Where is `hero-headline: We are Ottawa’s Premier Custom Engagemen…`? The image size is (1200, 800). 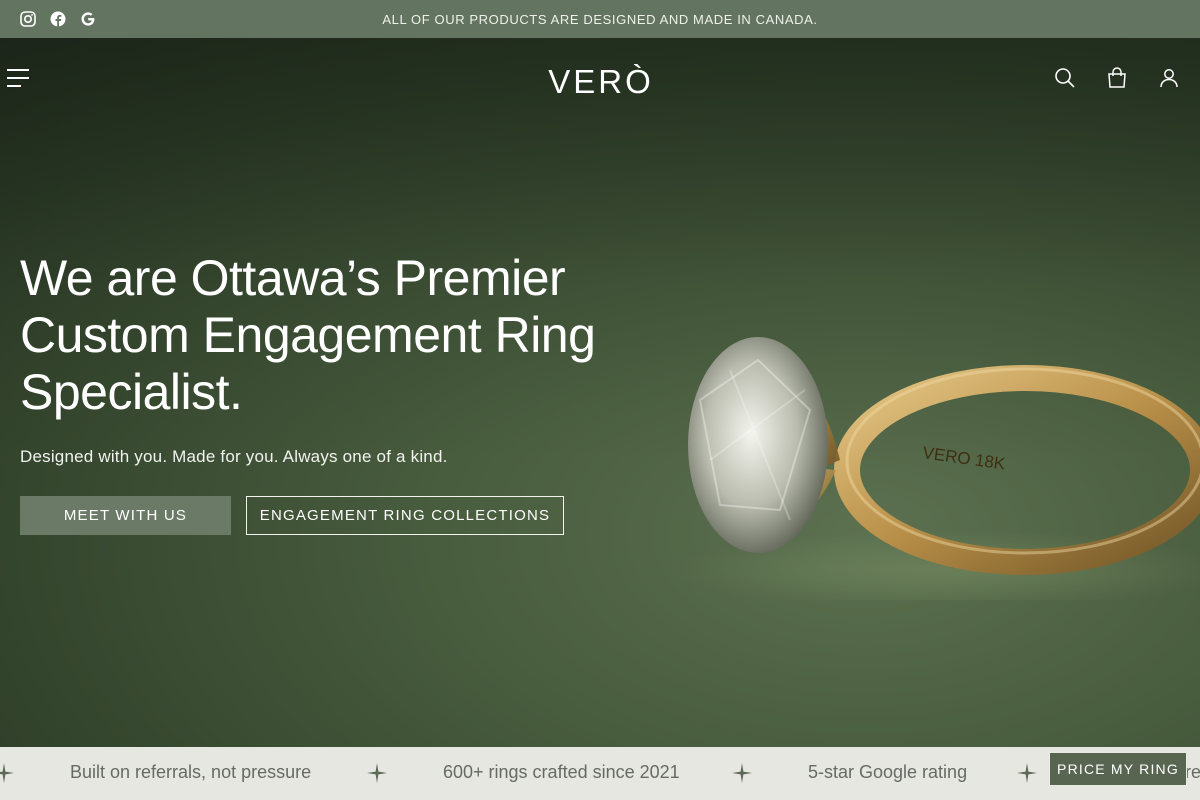
hero-headline: We are Ottawa’s Premier Custom Engagemen… is located at coordinates (308, 335).